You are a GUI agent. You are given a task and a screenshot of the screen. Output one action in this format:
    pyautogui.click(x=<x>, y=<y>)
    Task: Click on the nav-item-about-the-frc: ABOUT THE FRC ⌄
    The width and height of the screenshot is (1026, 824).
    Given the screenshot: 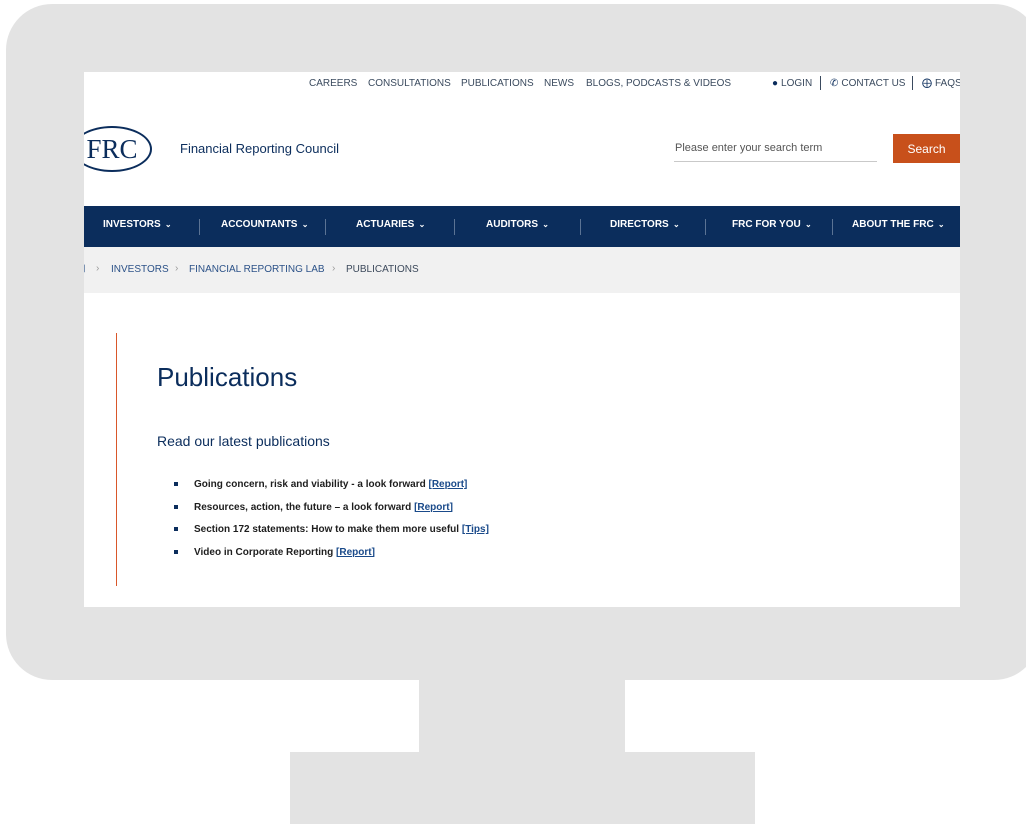 What is the action you would take?
    pyautogui.click(x=898, y=224)
    